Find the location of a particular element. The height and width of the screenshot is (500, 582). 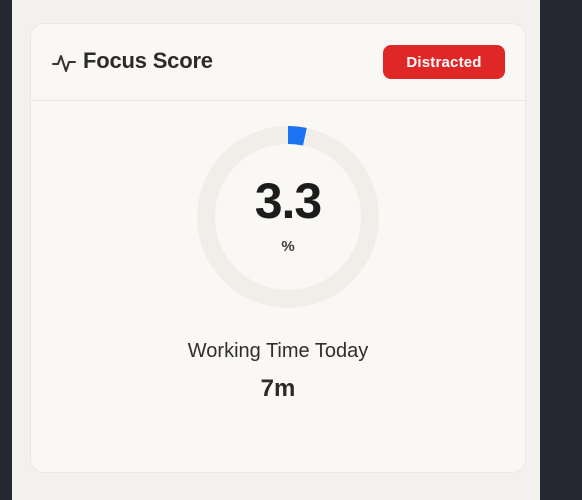

focus-score-unit: % is located at coordinates (288, 246).